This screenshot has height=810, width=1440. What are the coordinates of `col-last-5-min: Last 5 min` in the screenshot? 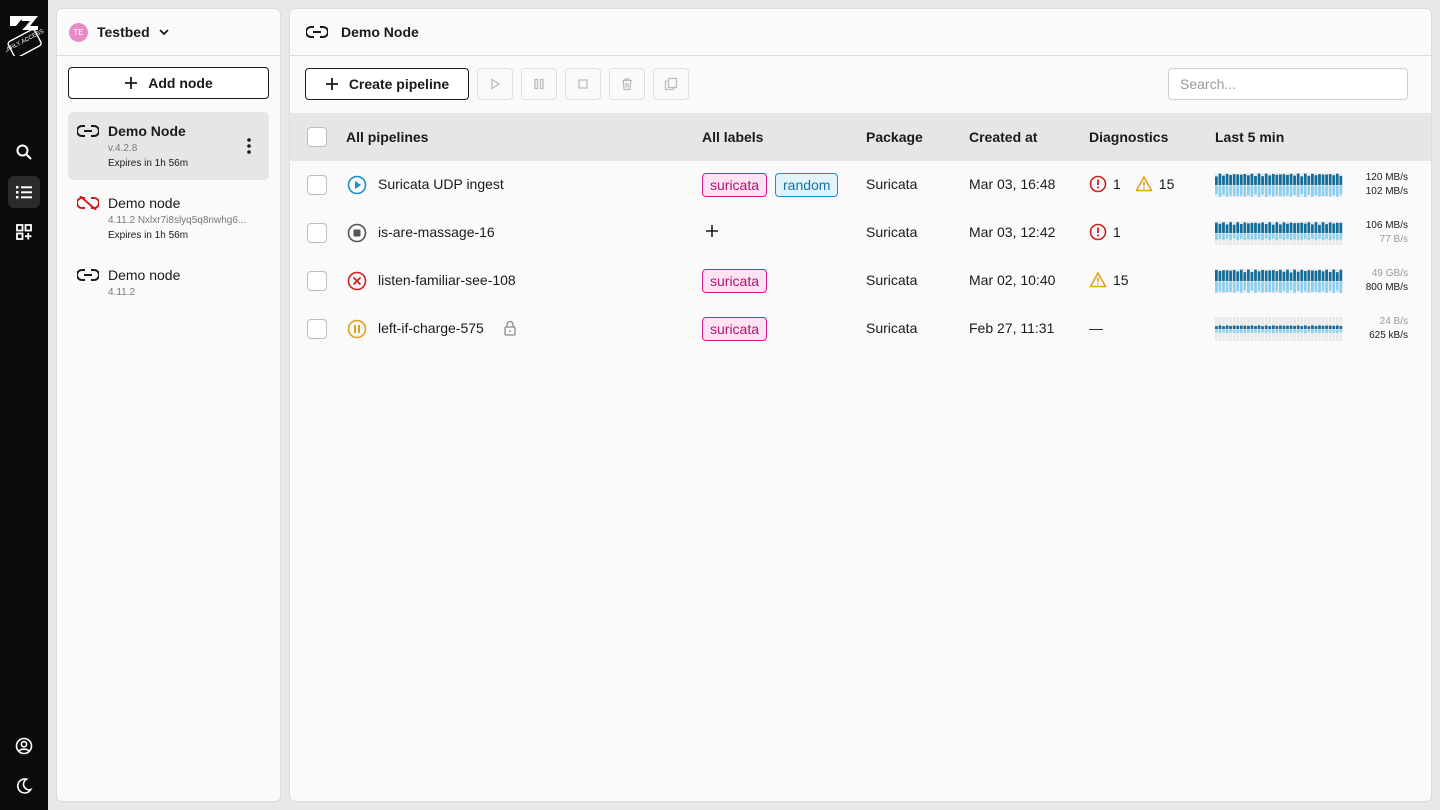 It's located at (1249, 137).